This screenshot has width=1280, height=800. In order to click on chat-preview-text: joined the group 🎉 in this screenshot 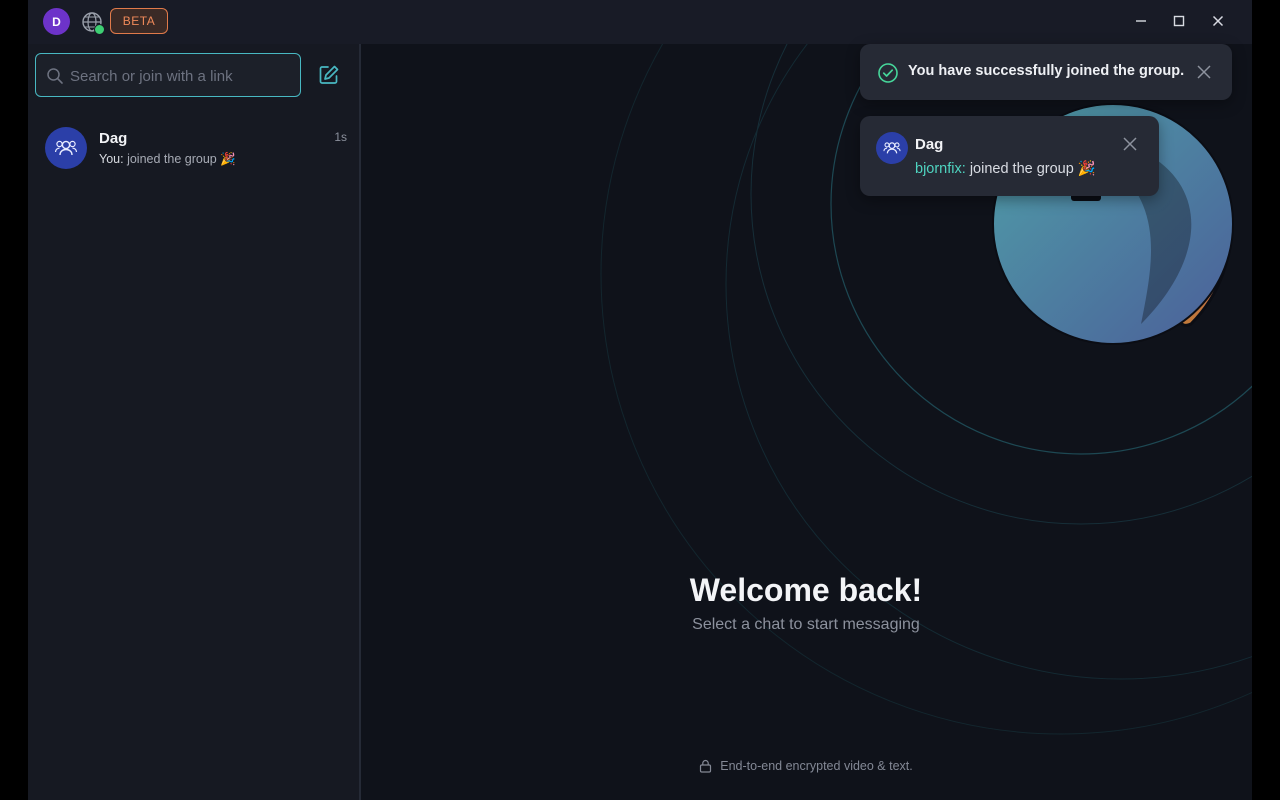, I will do `click(181, 159)`.